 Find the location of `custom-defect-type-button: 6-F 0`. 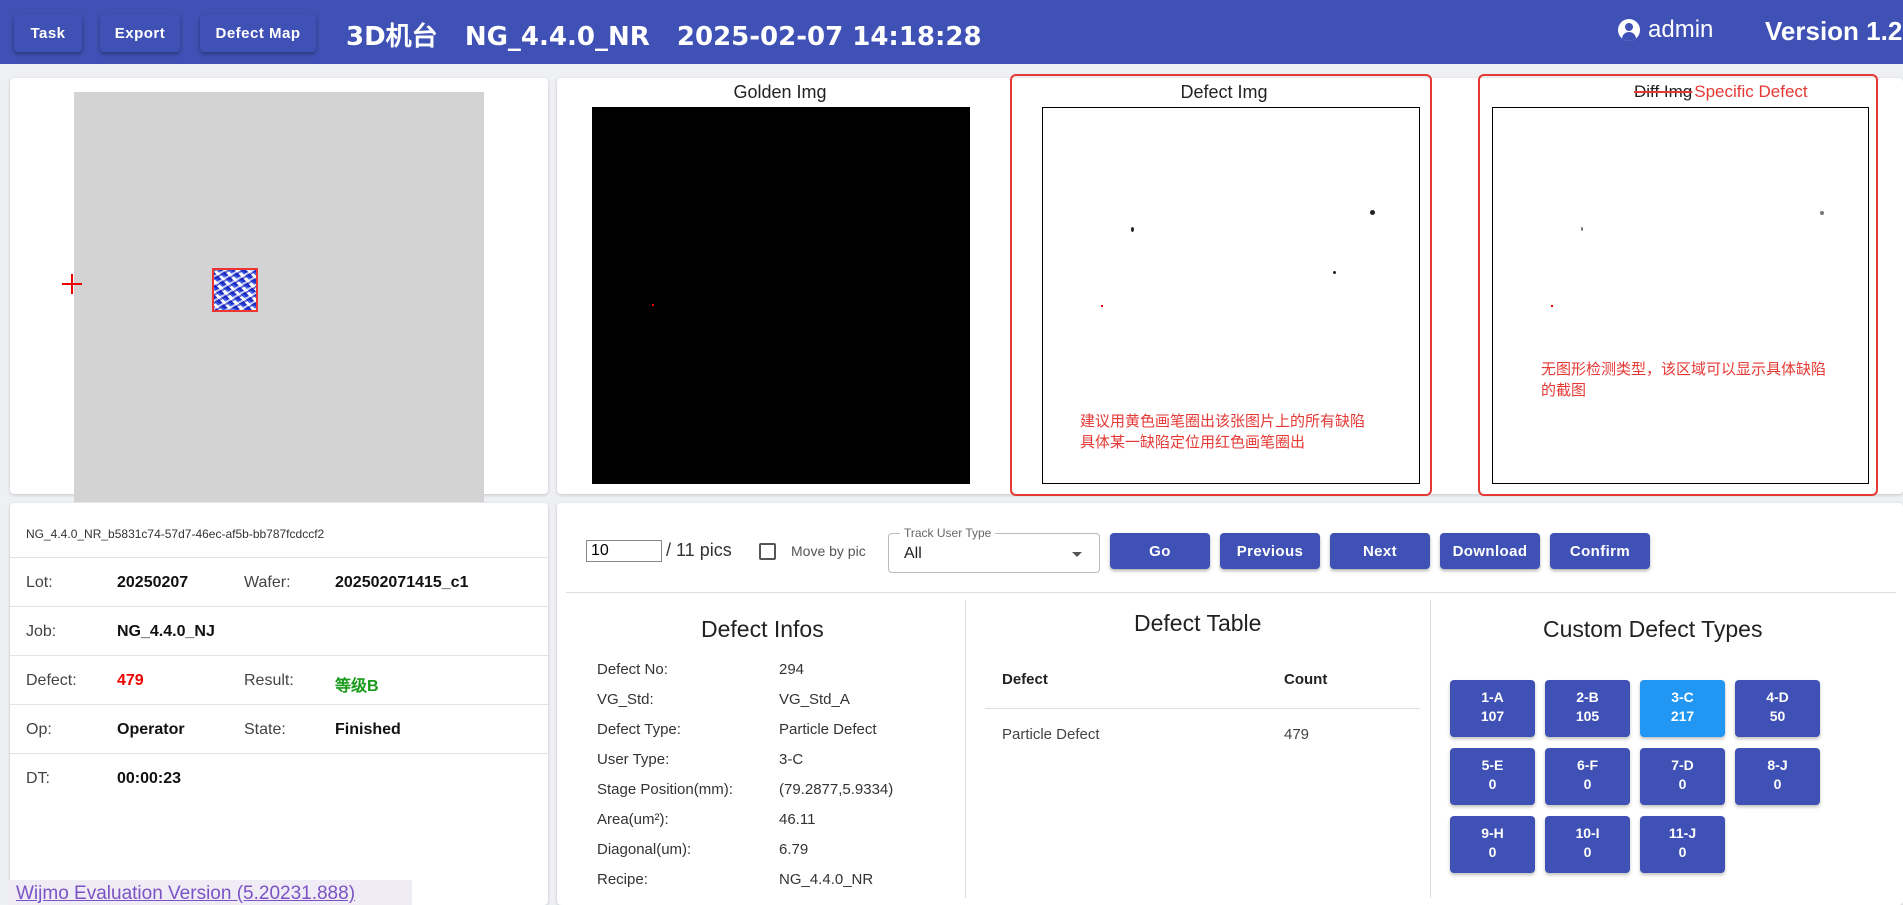

custom-defect-type-button: 6-F 0 is located at coordinates (1587, 776).